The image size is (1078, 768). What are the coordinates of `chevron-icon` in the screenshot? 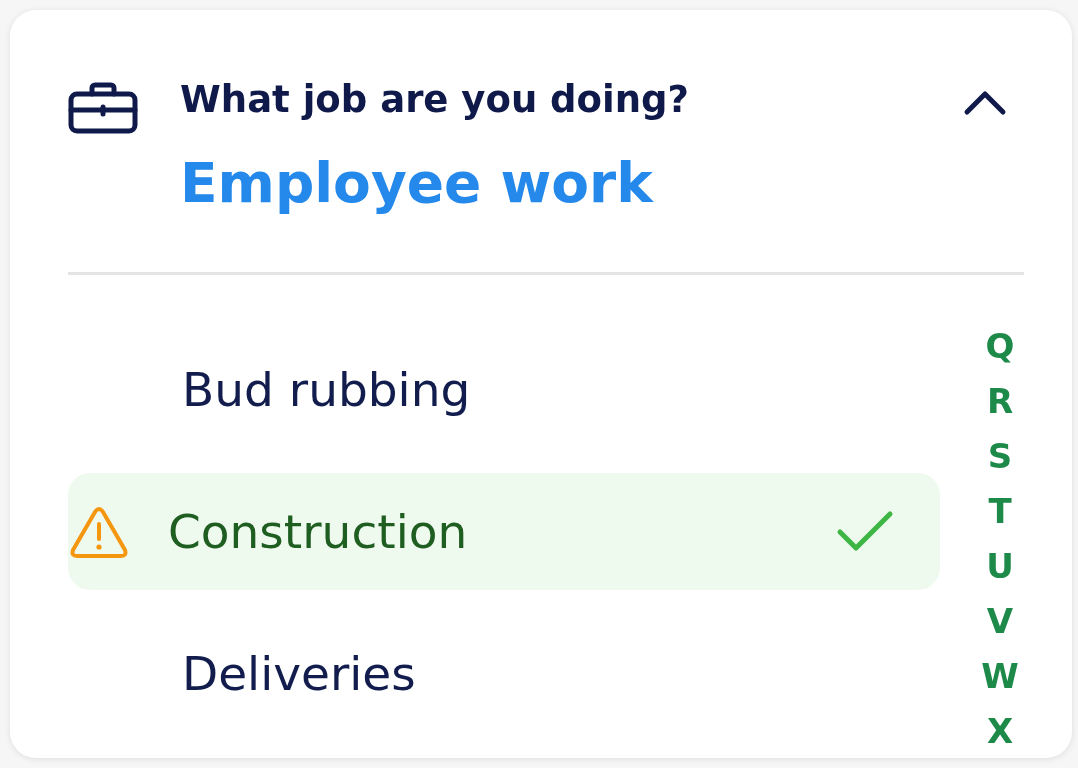 It's located at (985, 103).